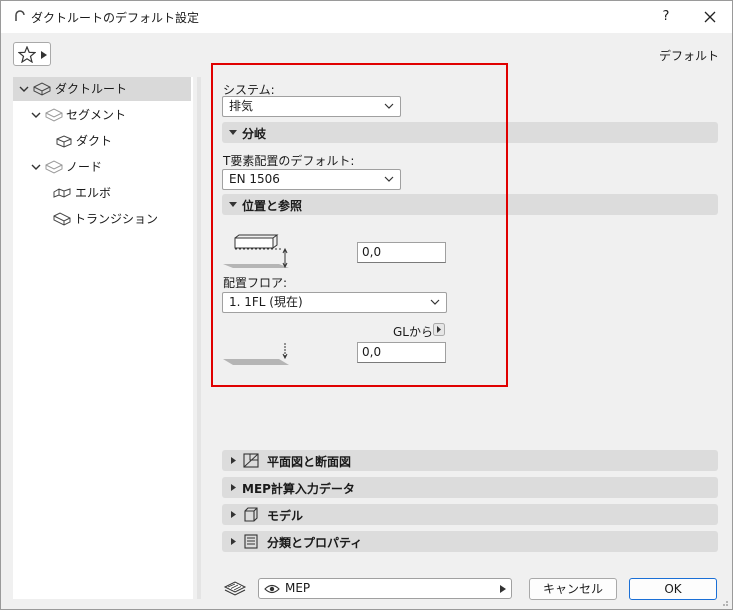 This screenshot has width=733, height=610. Describe the element at coordinates (199, 338) in the screenshot. I see `pane-splitter` at that location.